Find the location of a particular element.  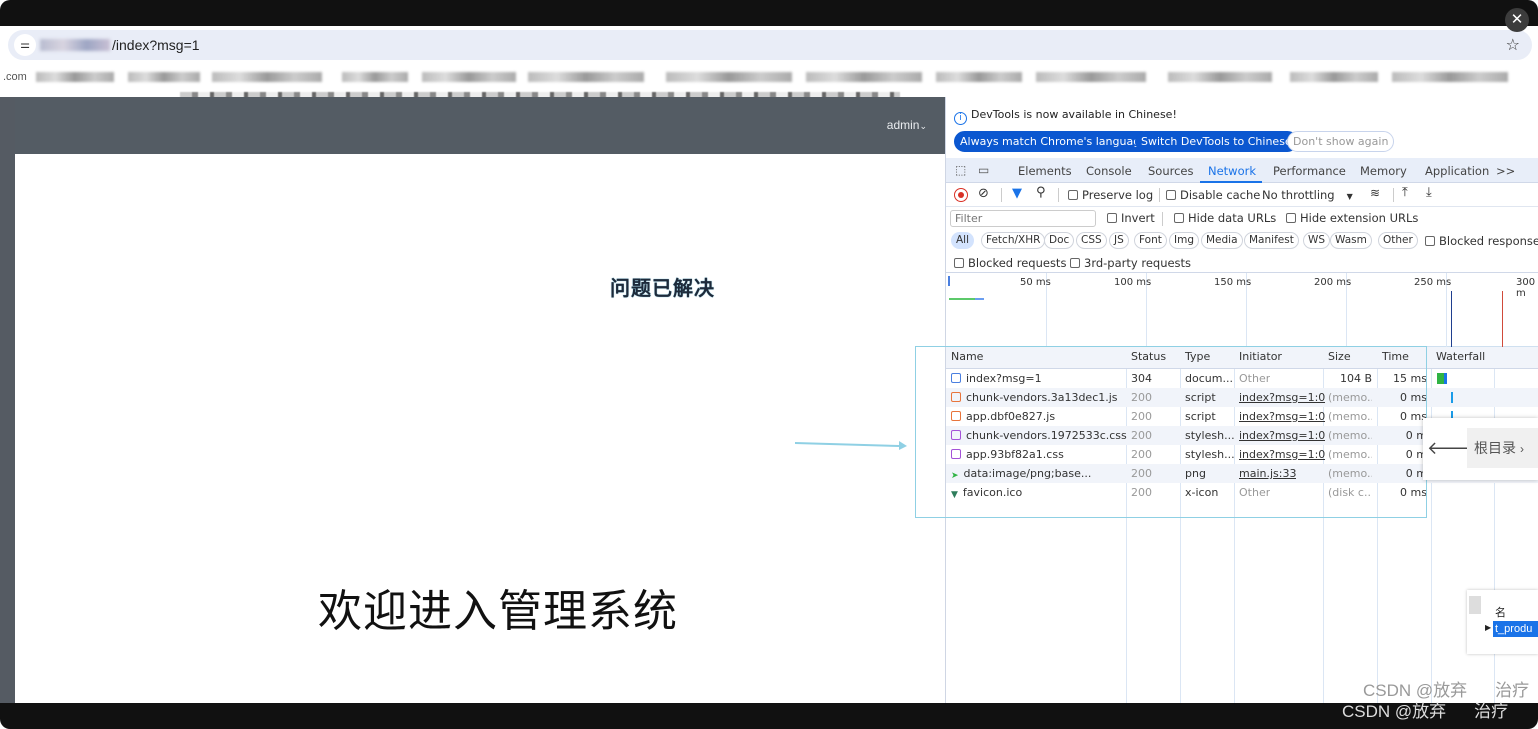

type-filter-fetch-xhr: Fetch/XHR is located at coordinates (1013, 240).